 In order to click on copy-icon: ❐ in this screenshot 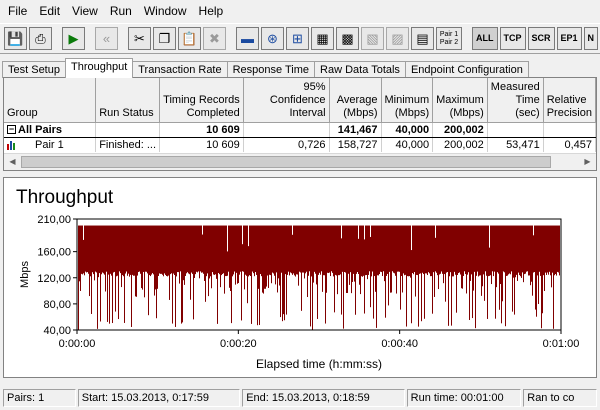, I will do `click(164, 38)`.